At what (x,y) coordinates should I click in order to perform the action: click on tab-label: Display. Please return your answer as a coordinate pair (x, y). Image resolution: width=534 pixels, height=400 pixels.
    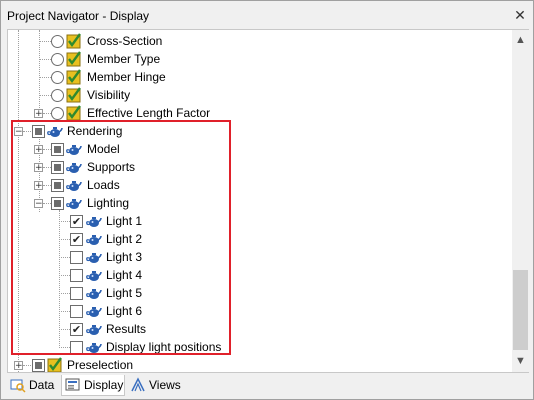
    Looking at the image, I should click on (104, 385).